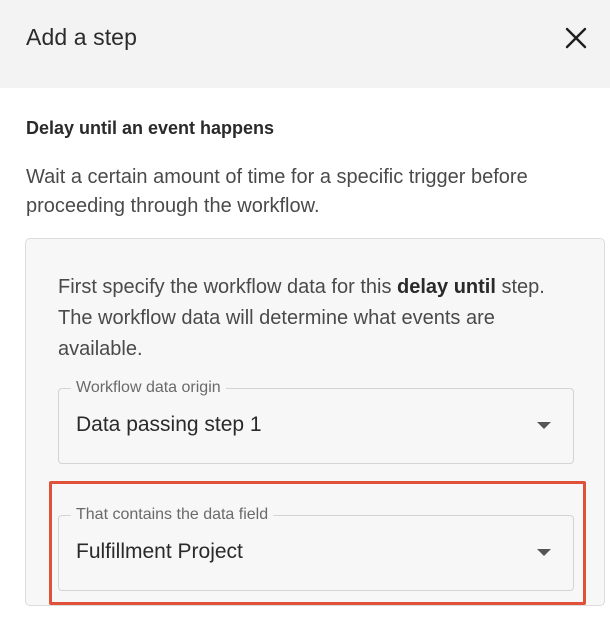  Describe the element at coordinates (169, 424) in the screenshot. I see `workflow-data-origin-value: Data passing step 1` at that location.